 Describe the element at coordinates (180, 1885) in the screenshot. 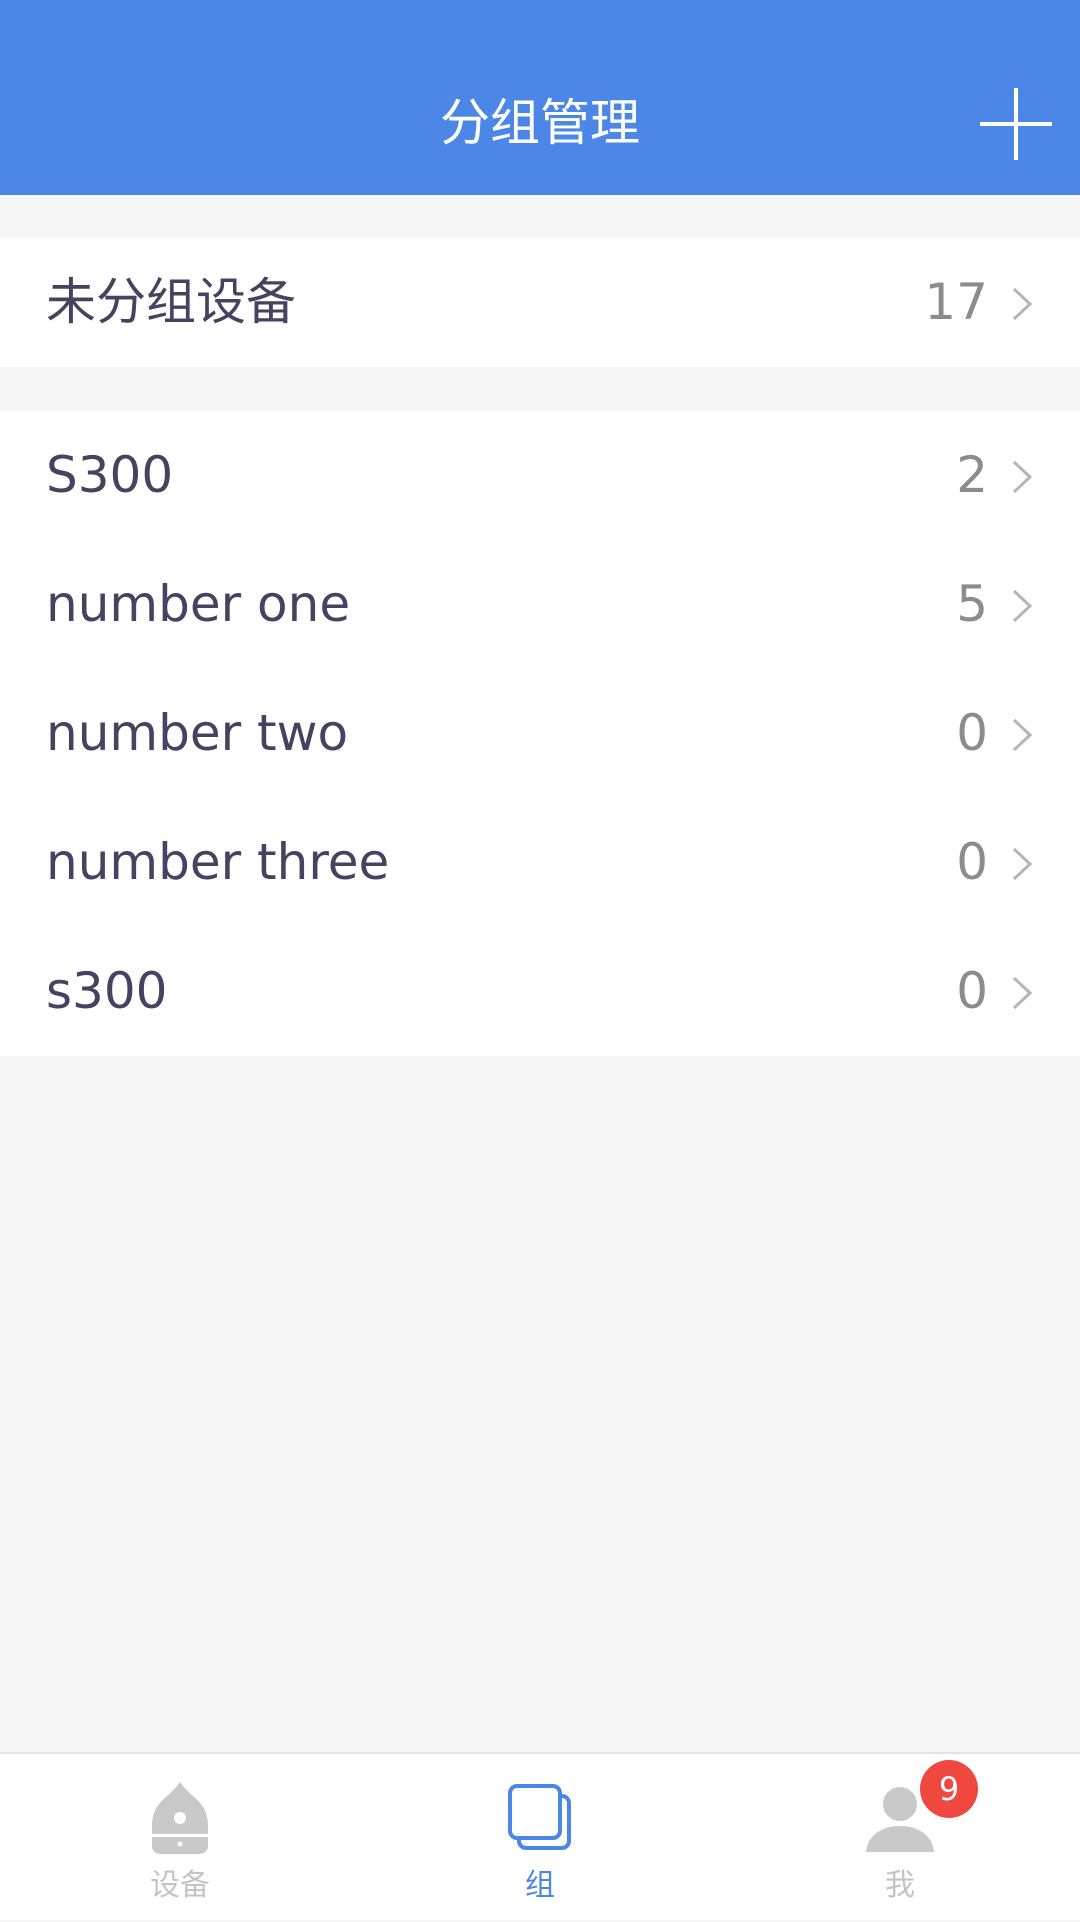

I see `tab-label: 设备` at that location.